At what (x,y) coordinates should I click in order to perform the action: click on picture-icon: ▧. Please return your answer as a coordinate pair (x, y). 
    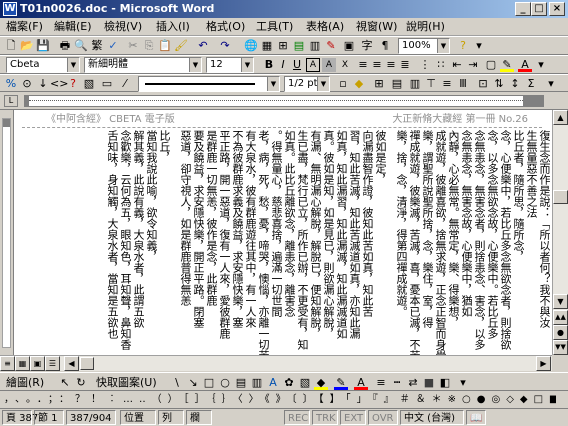
    Looking at the image, I should click on (305, 383).